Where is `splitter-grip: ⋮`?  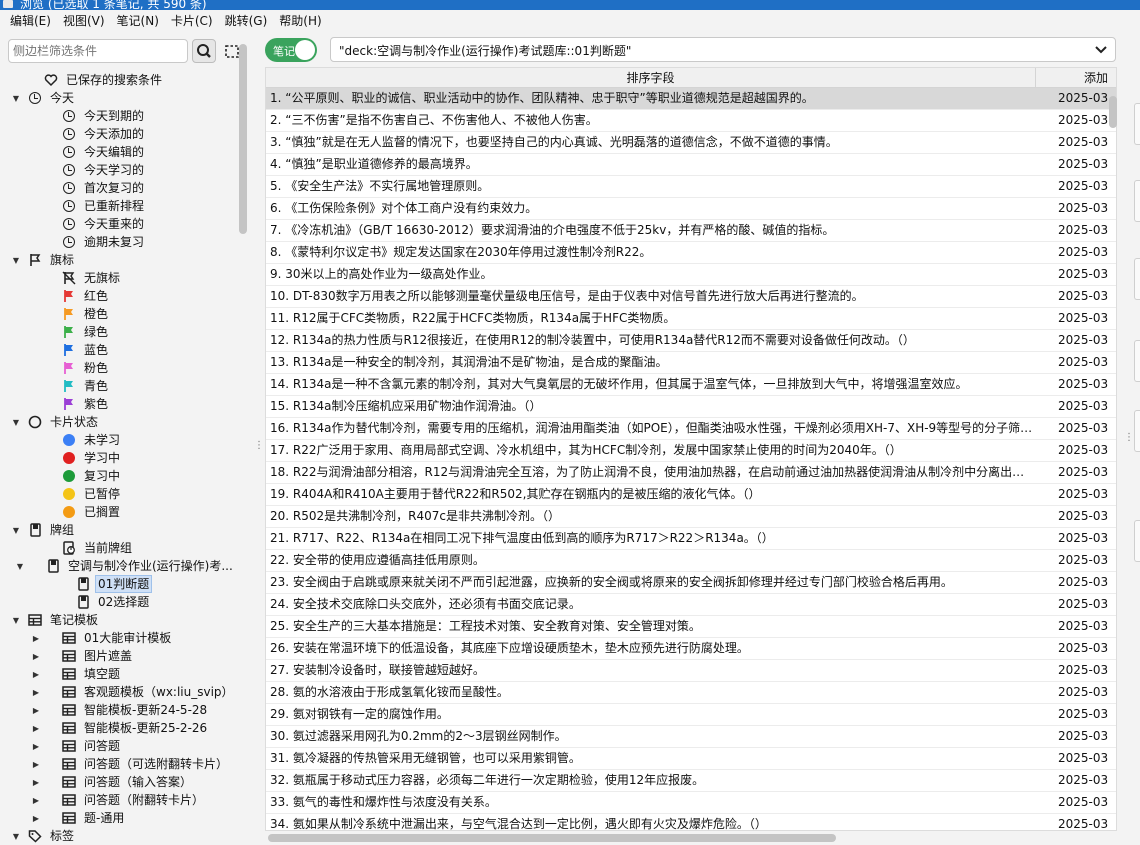
splitter-grip: ⋮ is located at coordinates (259, 445).